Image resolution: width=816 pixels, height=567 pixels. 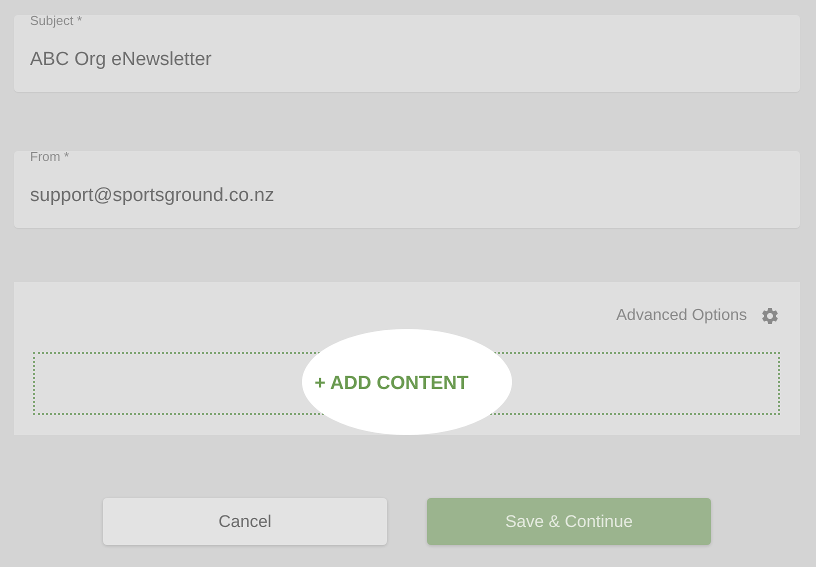 What do you see at coordinates (681, 316) in the screenshot?
I see `advanced-options-link: Advanced Options` at bounding box center [681, 316].